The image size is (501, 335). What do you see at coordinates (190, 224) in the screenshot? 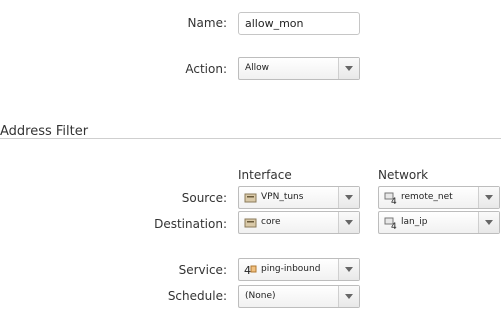
I see `destination-label: Destination:` at bounding box center [190, 224].